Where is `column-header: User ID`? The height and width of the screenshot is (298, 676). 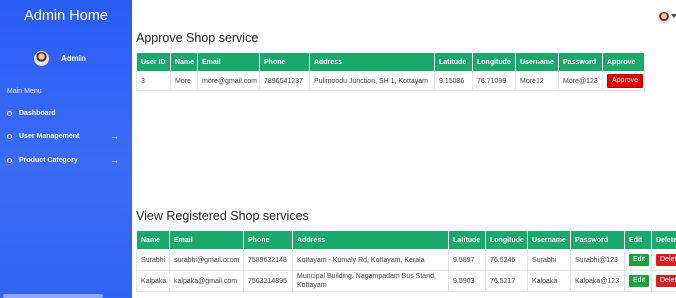 column-header: User ID is located at coordinates (153, 62).